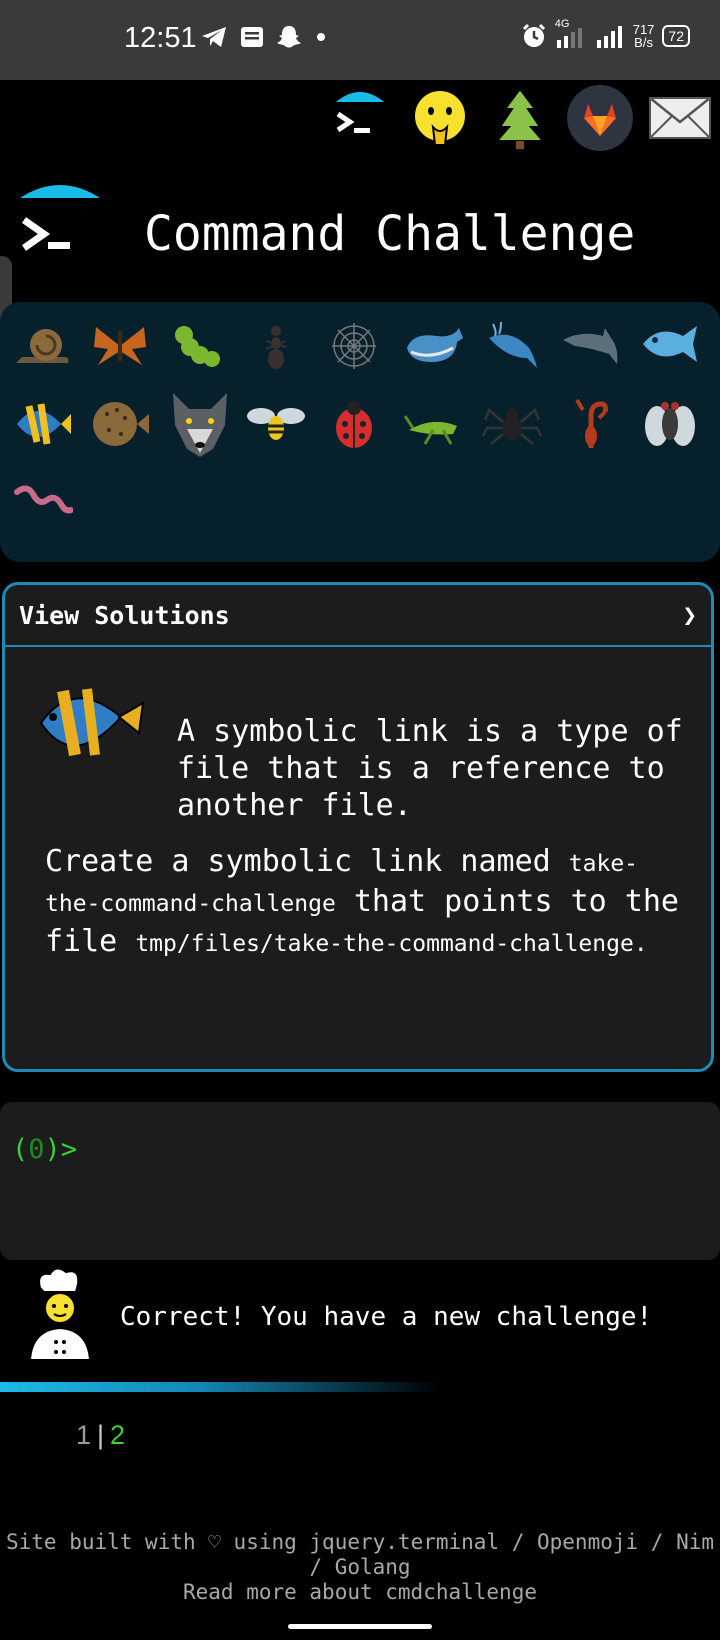 Image resolution: width=720 pixels, height=1640 pixels. I want to click on terminal-logo-icon, so click(60, 228).